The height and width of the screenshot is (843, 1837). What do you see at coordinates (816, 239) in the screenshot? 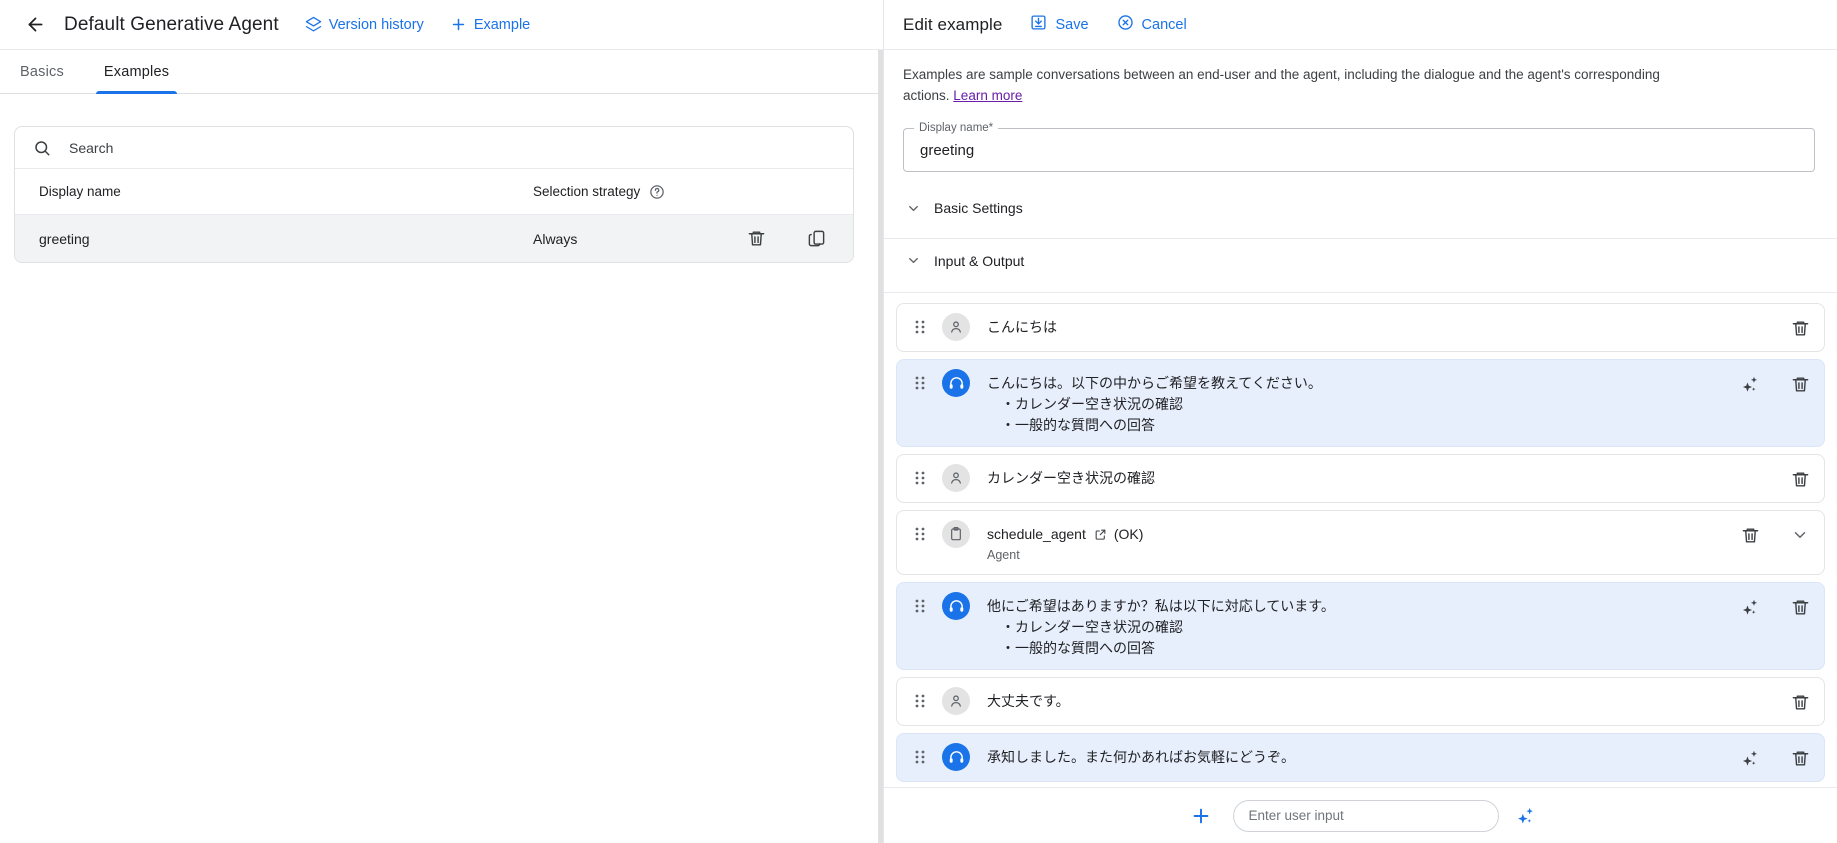
I see `copy-icon` at bounding box center [816, 239].